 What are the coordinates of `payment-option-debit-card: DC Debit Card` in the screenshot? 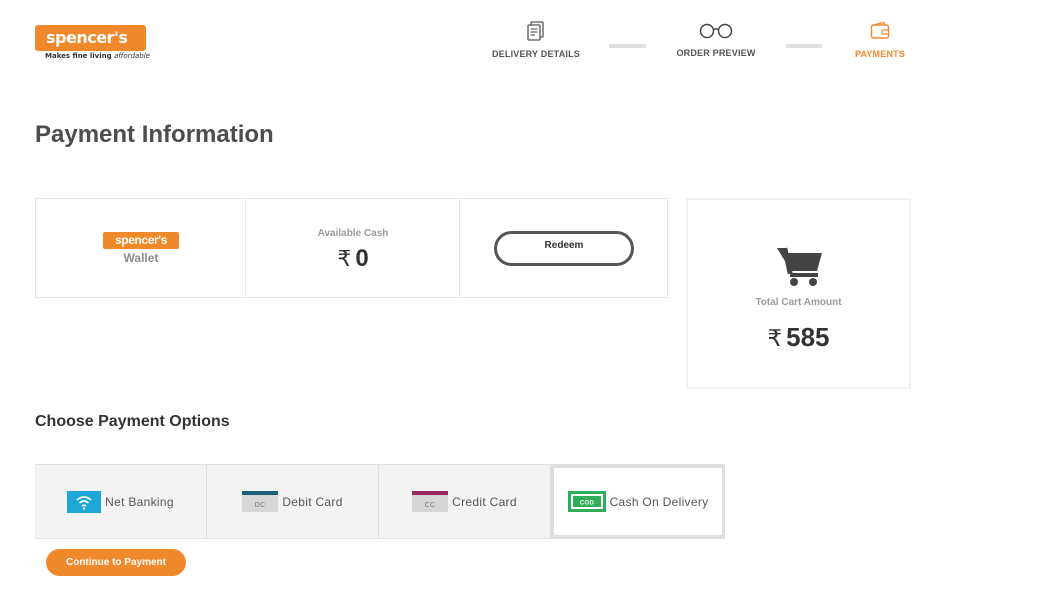 It's located at (293, 501).